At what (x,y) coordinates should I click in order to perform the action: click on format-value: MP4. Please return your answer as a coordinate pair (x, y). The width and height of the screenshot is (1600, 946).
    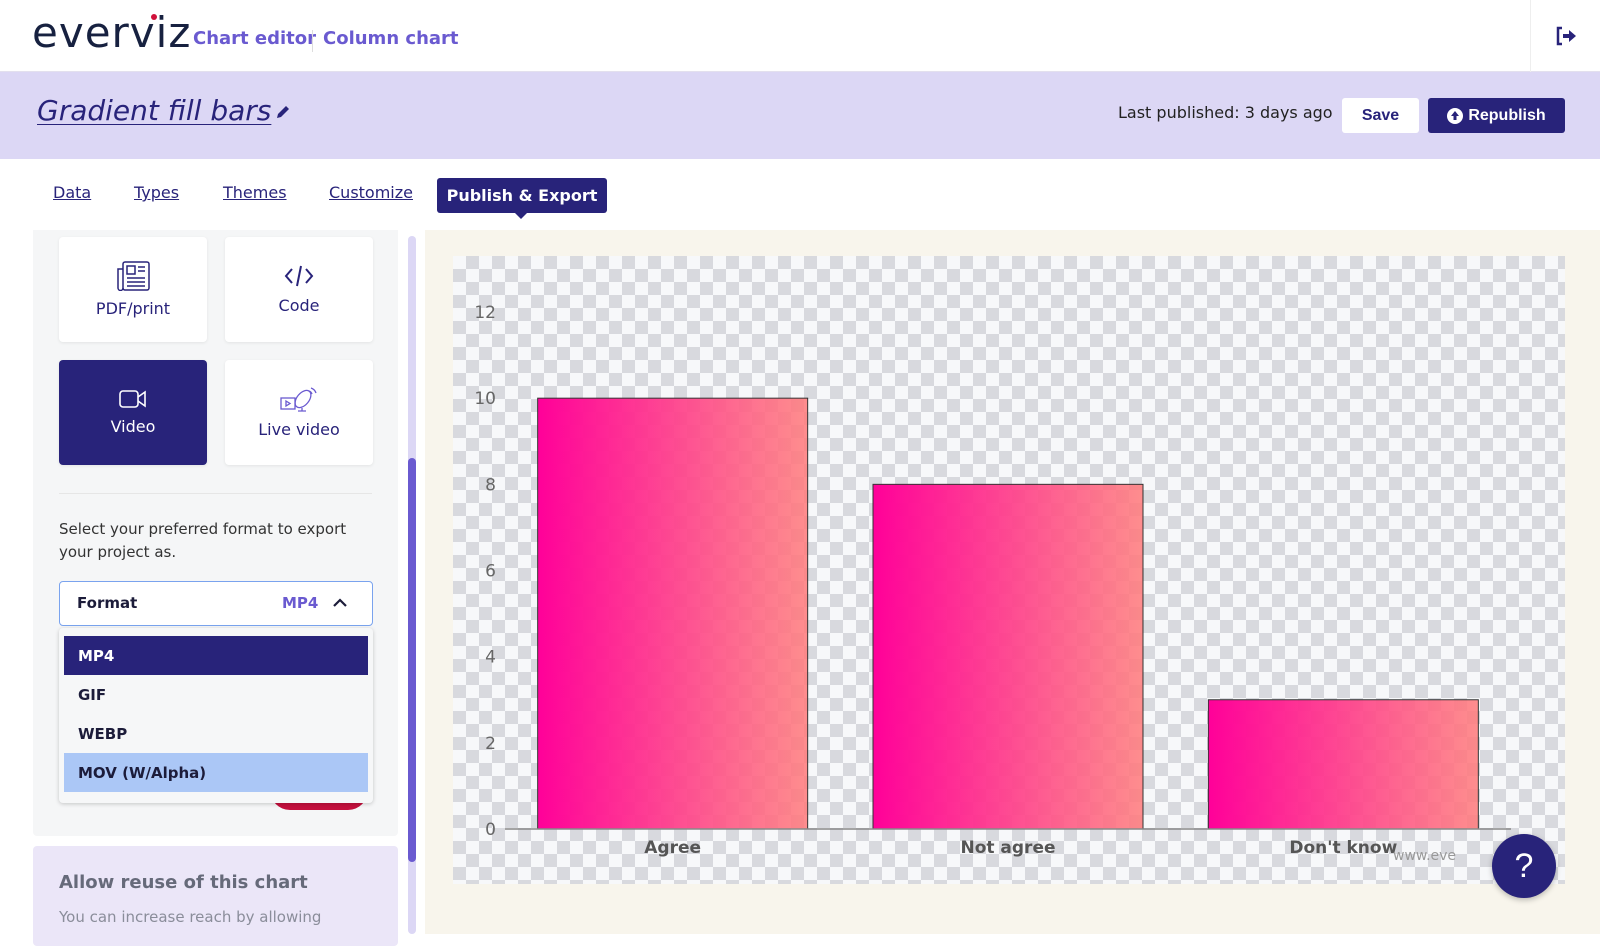
    Looking at the image, I should click on (300, 603).